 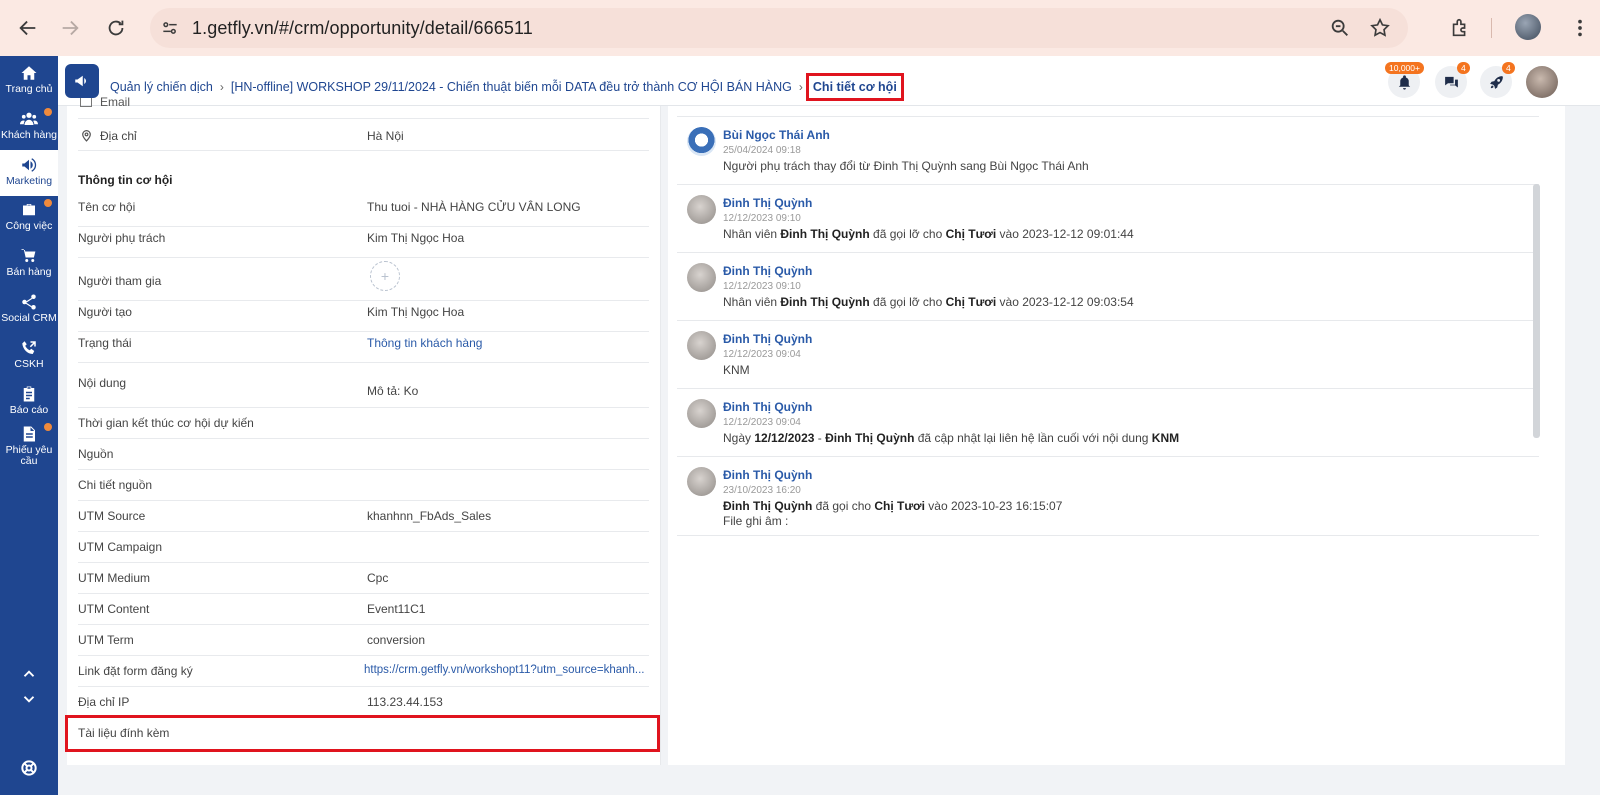 I want to click on rocket-icon, so click(x=1496, y=82).